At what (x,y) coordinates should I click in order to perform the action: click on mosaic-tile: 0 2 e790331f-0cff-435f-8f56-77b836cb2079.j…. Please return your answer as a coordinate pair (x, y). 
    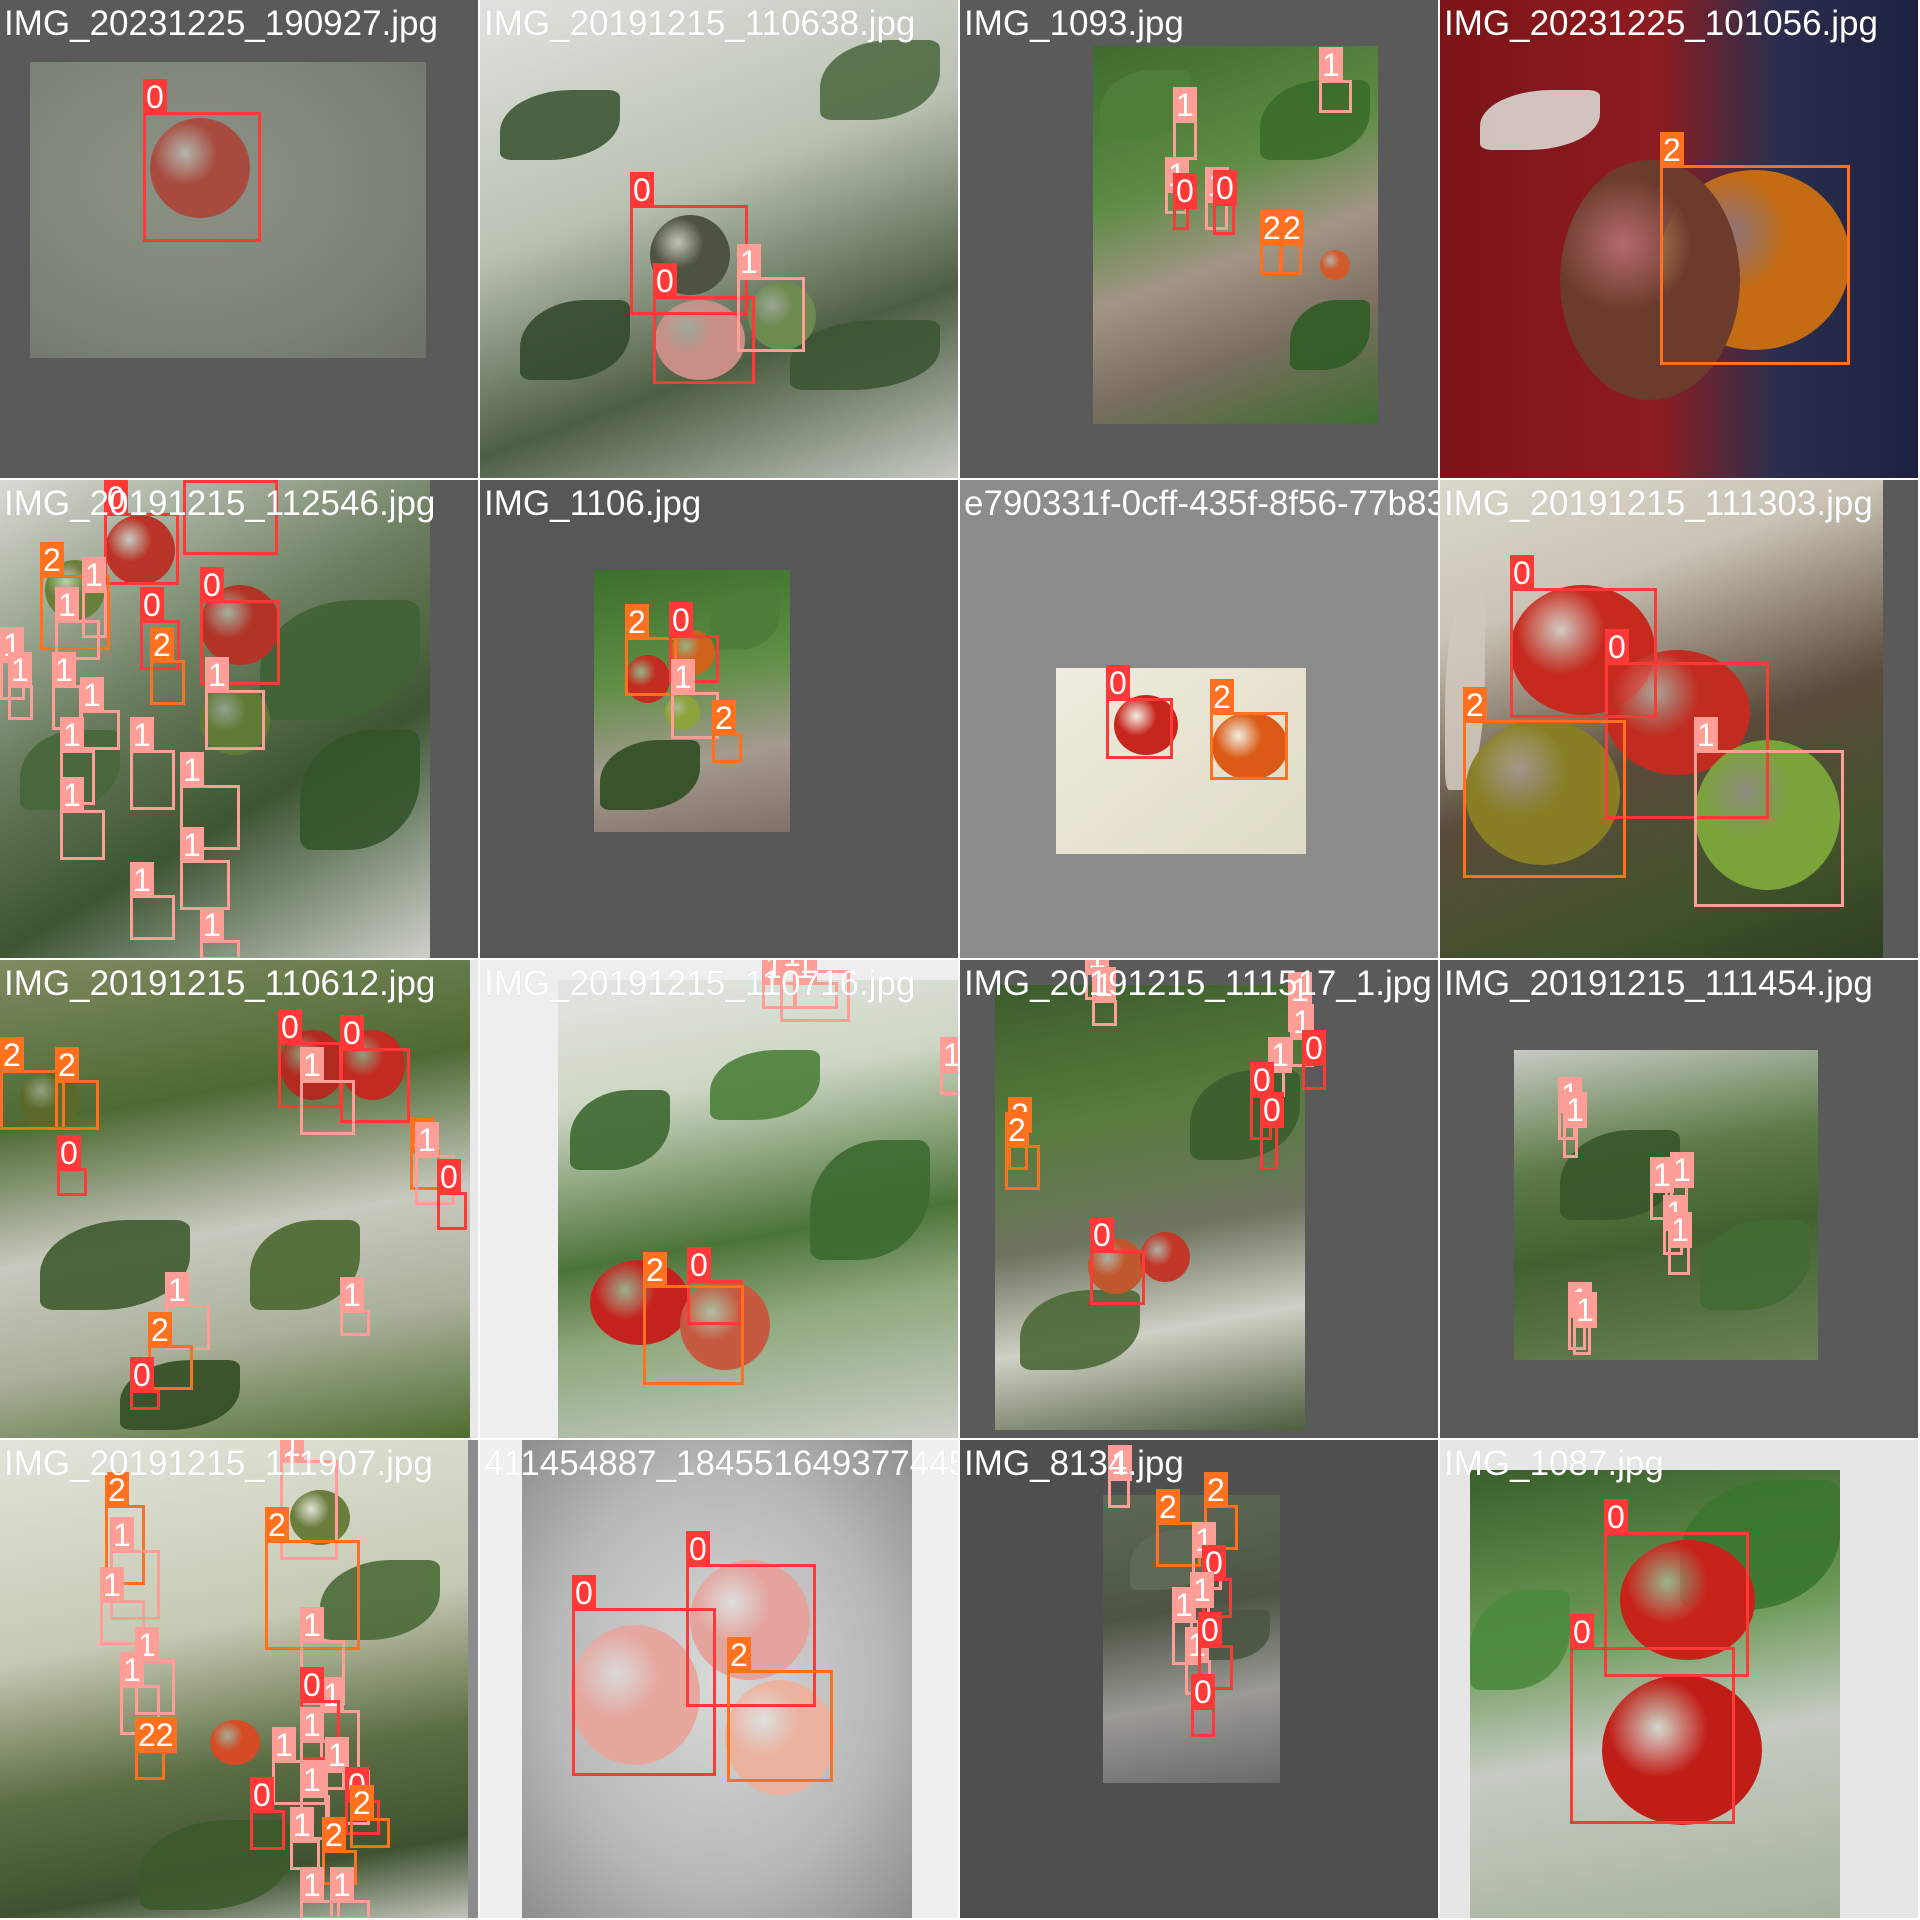
    Looking at the image, I should click on (1200, 720).